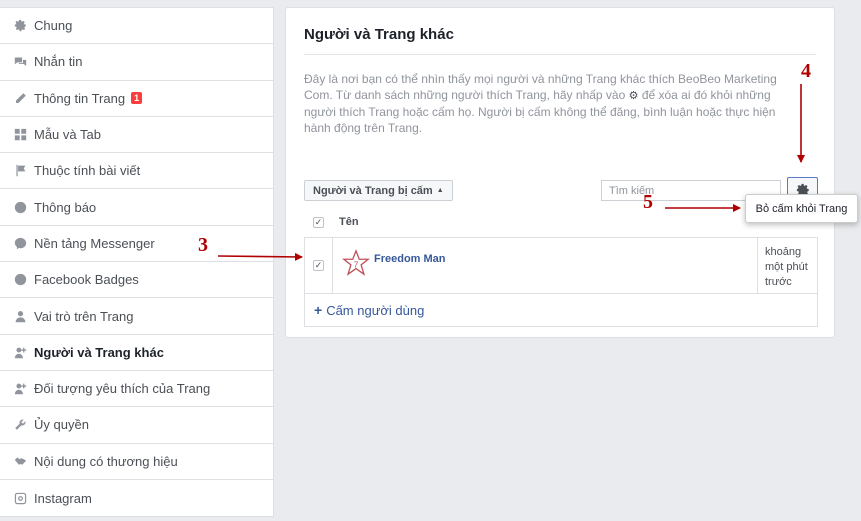 This screenshot has width=861, height=521. Describe the element at coordinates (86, 280) in the screenshot. I see `sidebar-item-label: Facebook Badges` at that location.